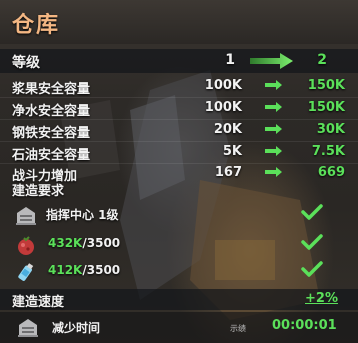  I want to click on build-speed-value: +2%, so click(321, 298).